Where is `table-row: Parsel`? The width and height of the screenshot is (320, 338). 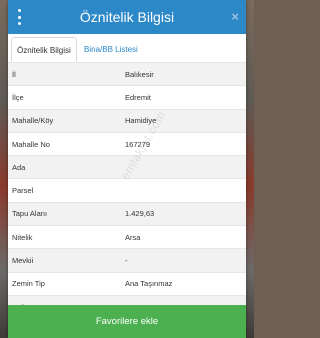
table-row: Parsel is located at coordinates (127, 190).